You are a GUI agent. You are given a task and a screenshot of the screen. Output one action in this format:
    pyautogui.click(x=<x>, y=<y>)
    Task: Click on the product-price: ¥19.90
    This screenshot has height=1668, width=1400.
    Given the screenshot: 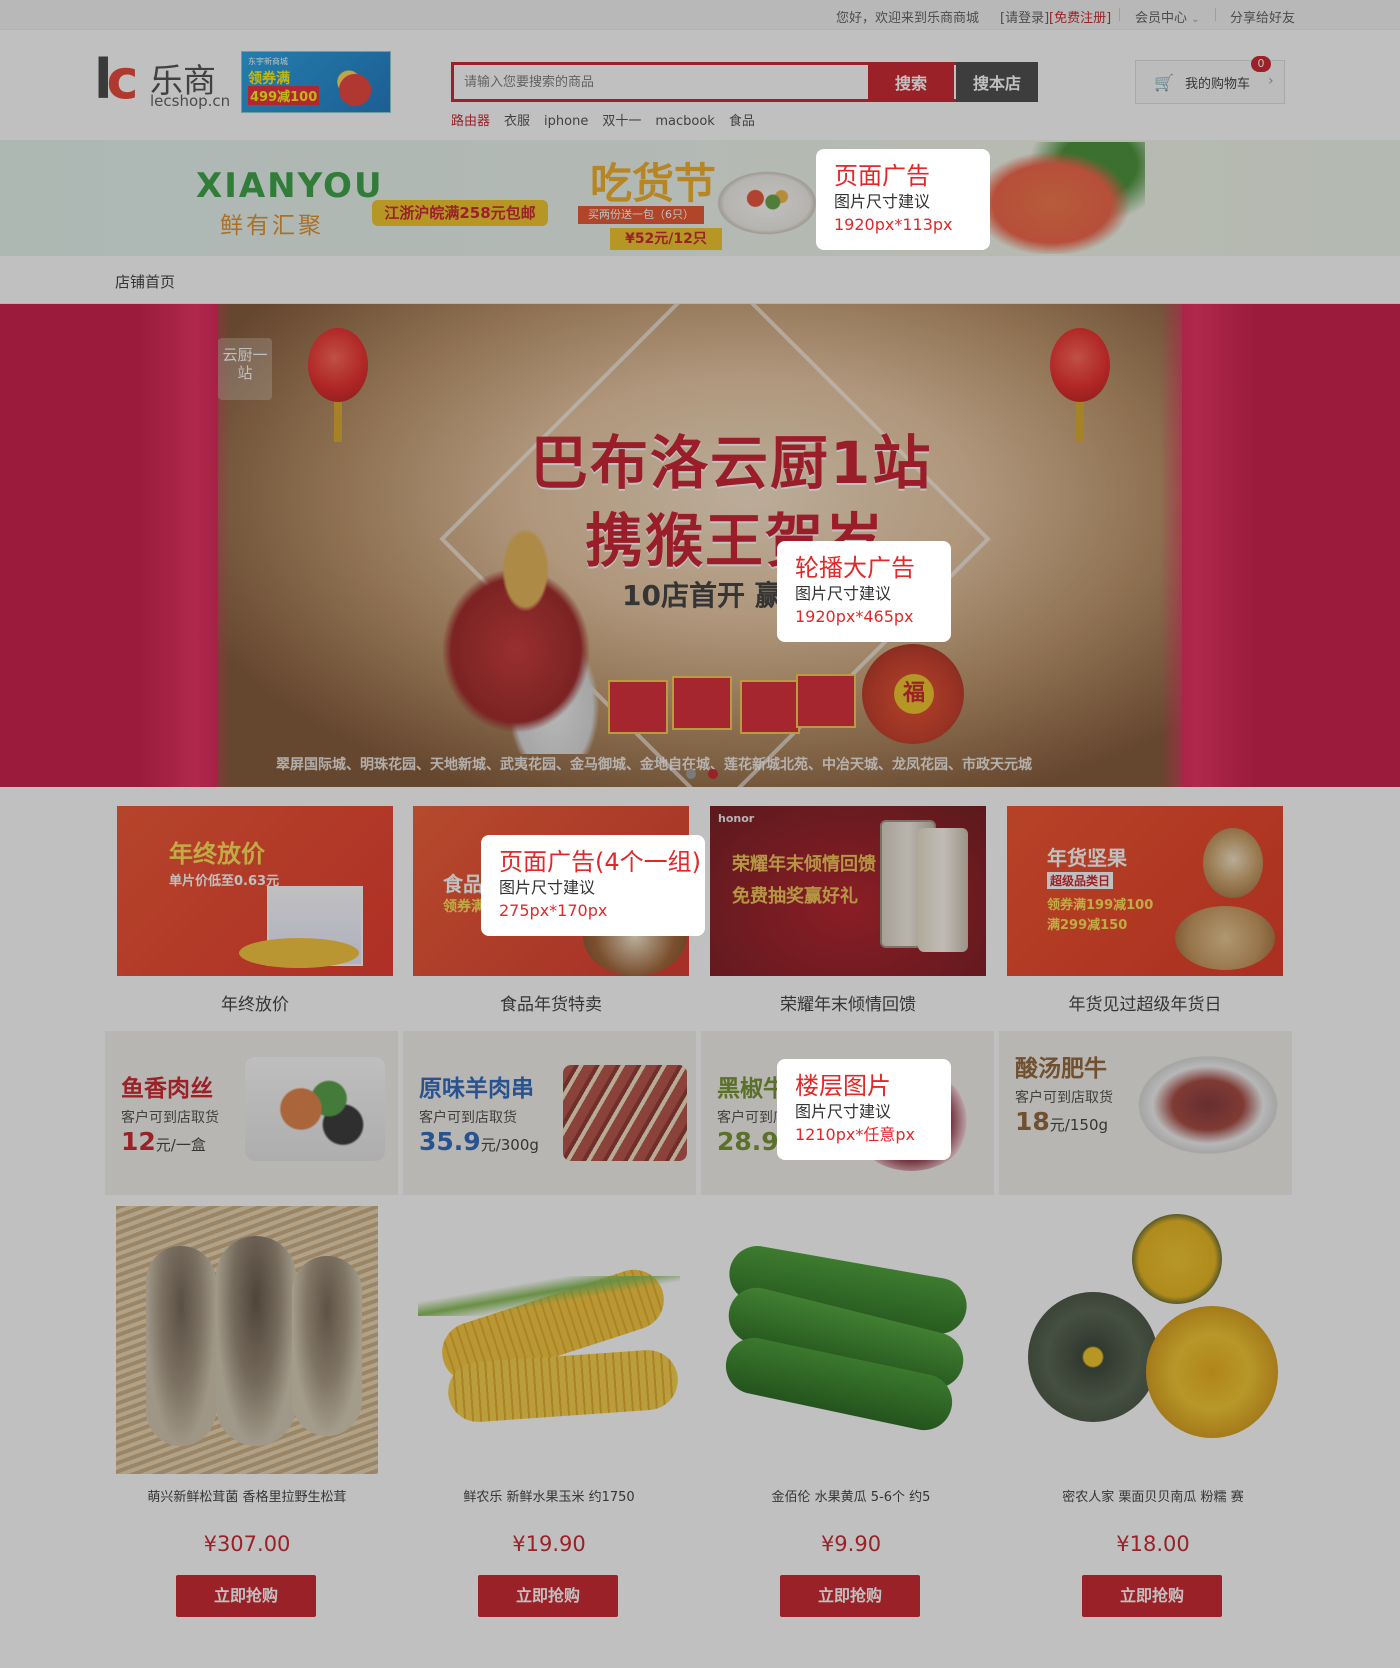 What is the action you would take?
    pyautogui.click(x=549, y=1544)
    